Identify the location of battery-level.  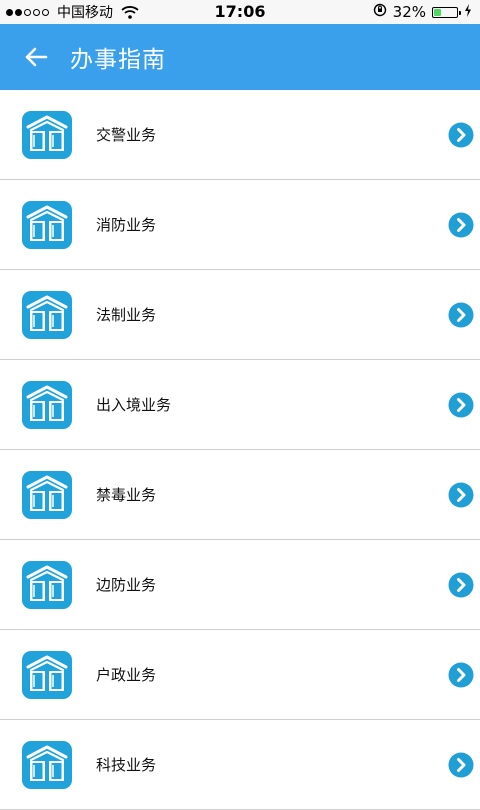
(438, 12).